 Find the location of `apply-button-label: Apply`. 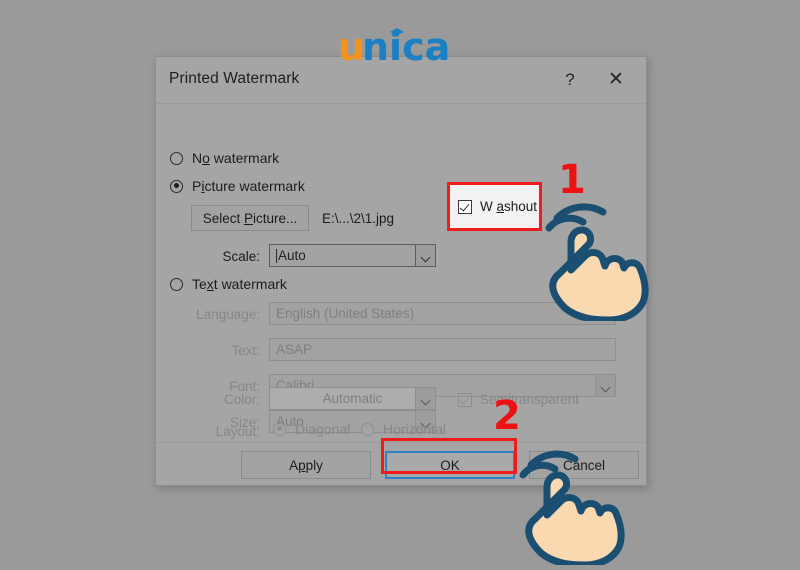

apply-button-label: Apply is located at coordinates (306, 465).